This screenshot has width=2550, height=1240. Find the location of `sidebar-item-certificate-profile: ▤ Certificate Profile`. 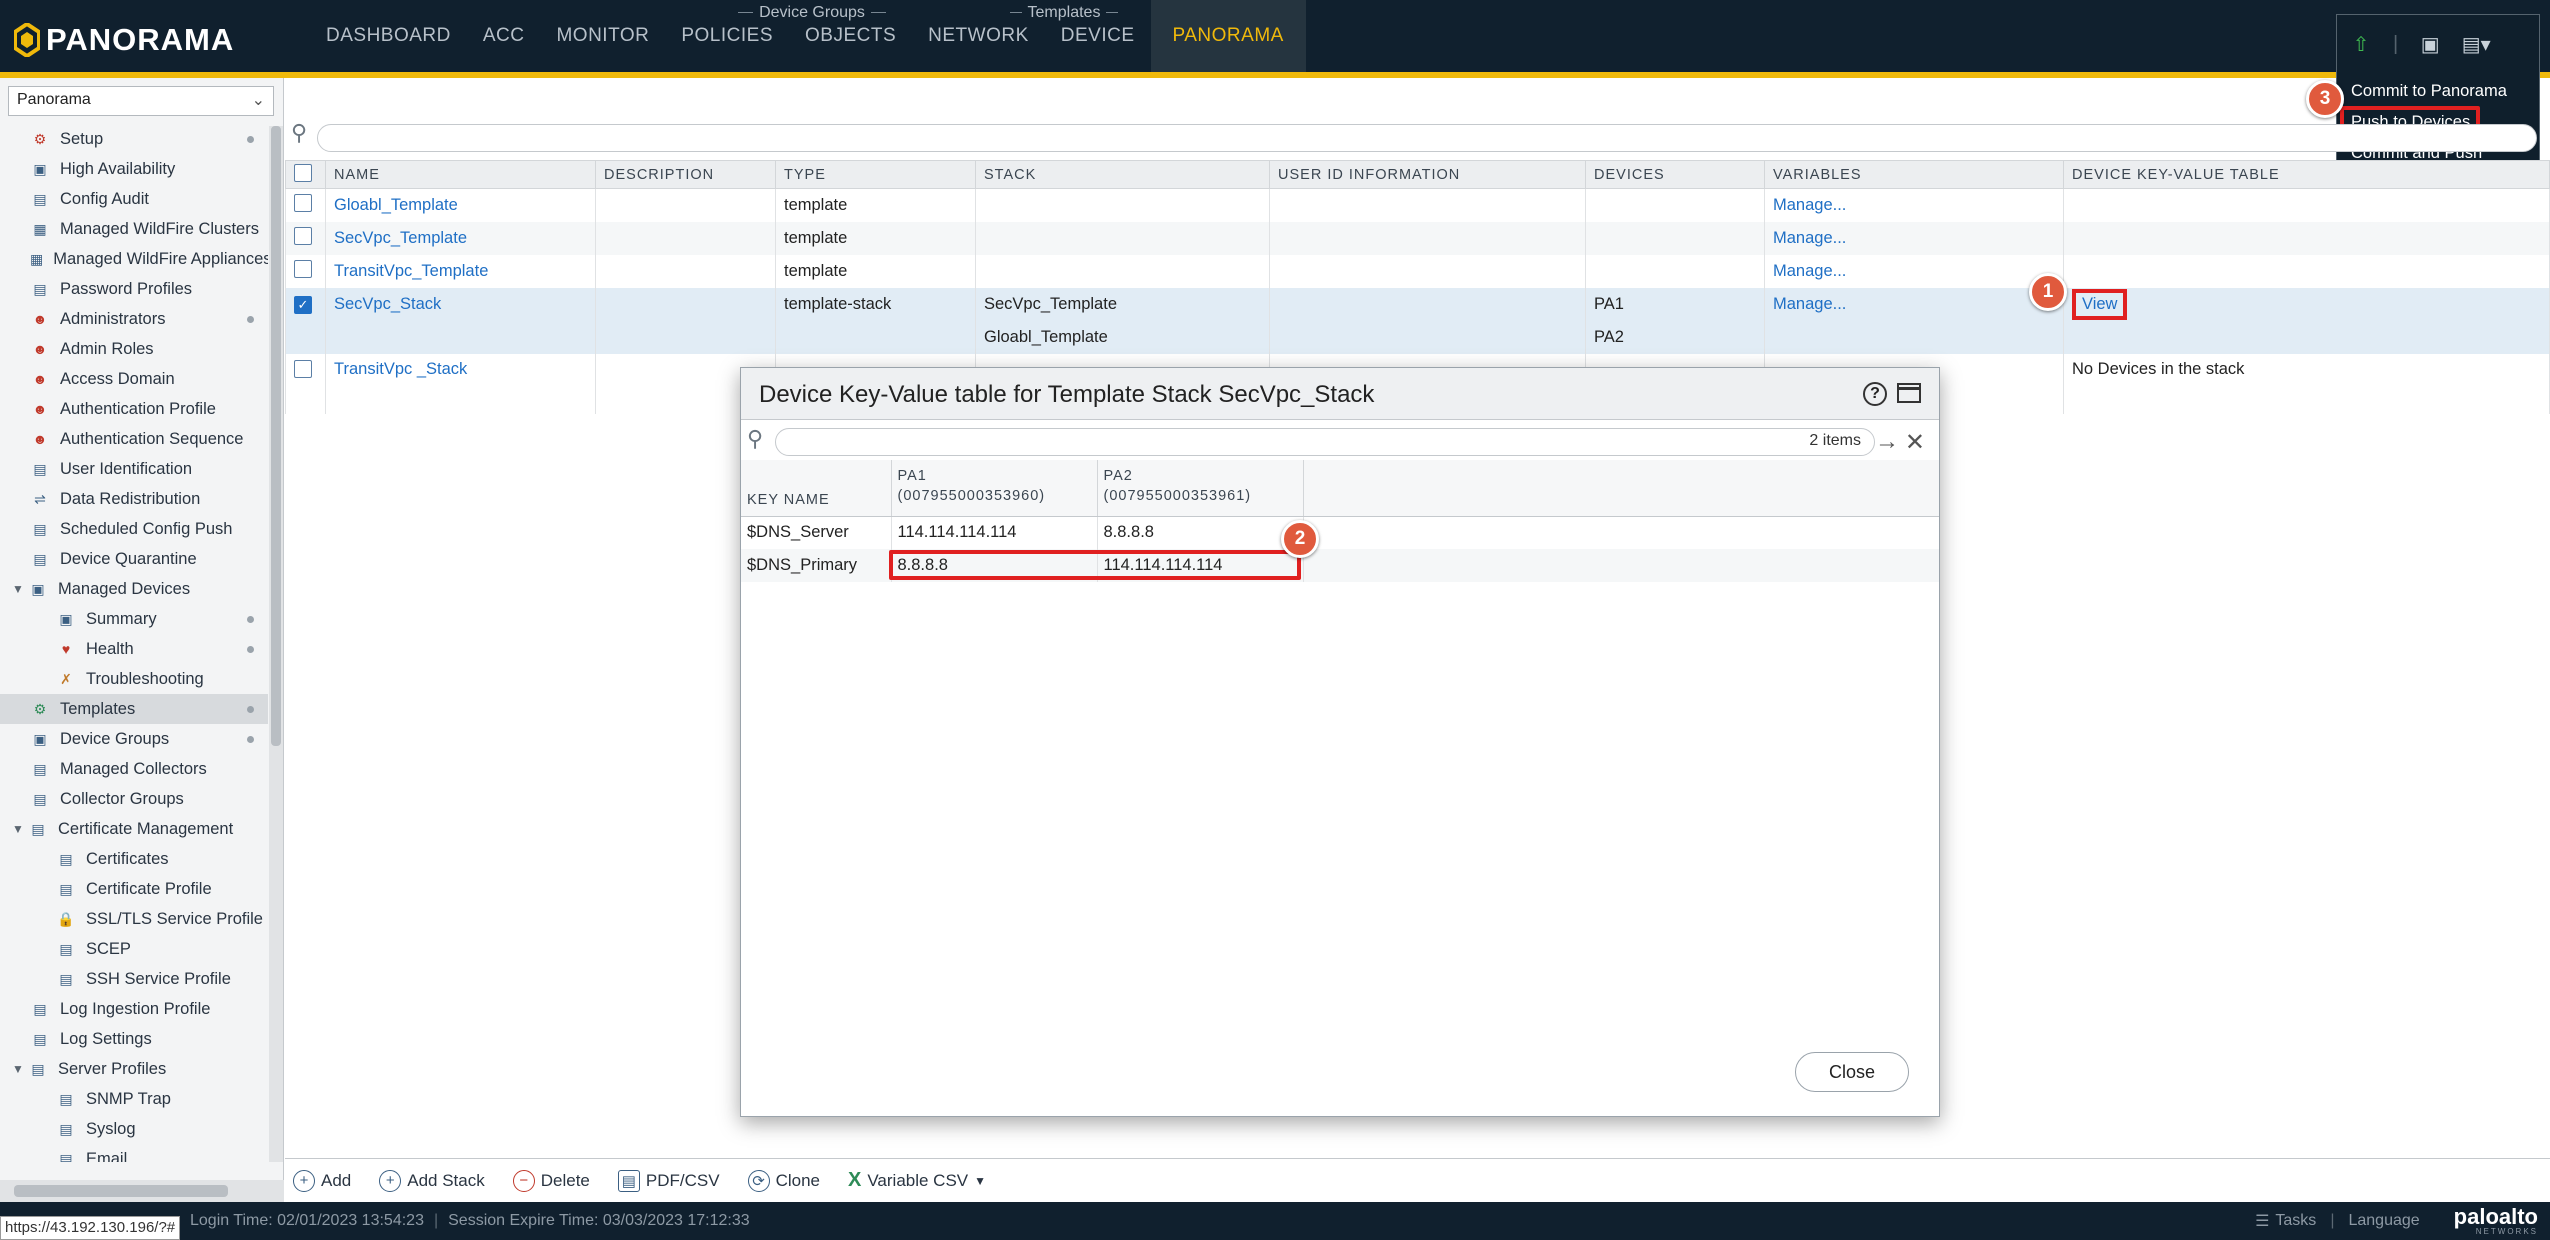

sidebar-item-certificate-profile: ▤ Certificate Profile is located at coordinates (134, 889).